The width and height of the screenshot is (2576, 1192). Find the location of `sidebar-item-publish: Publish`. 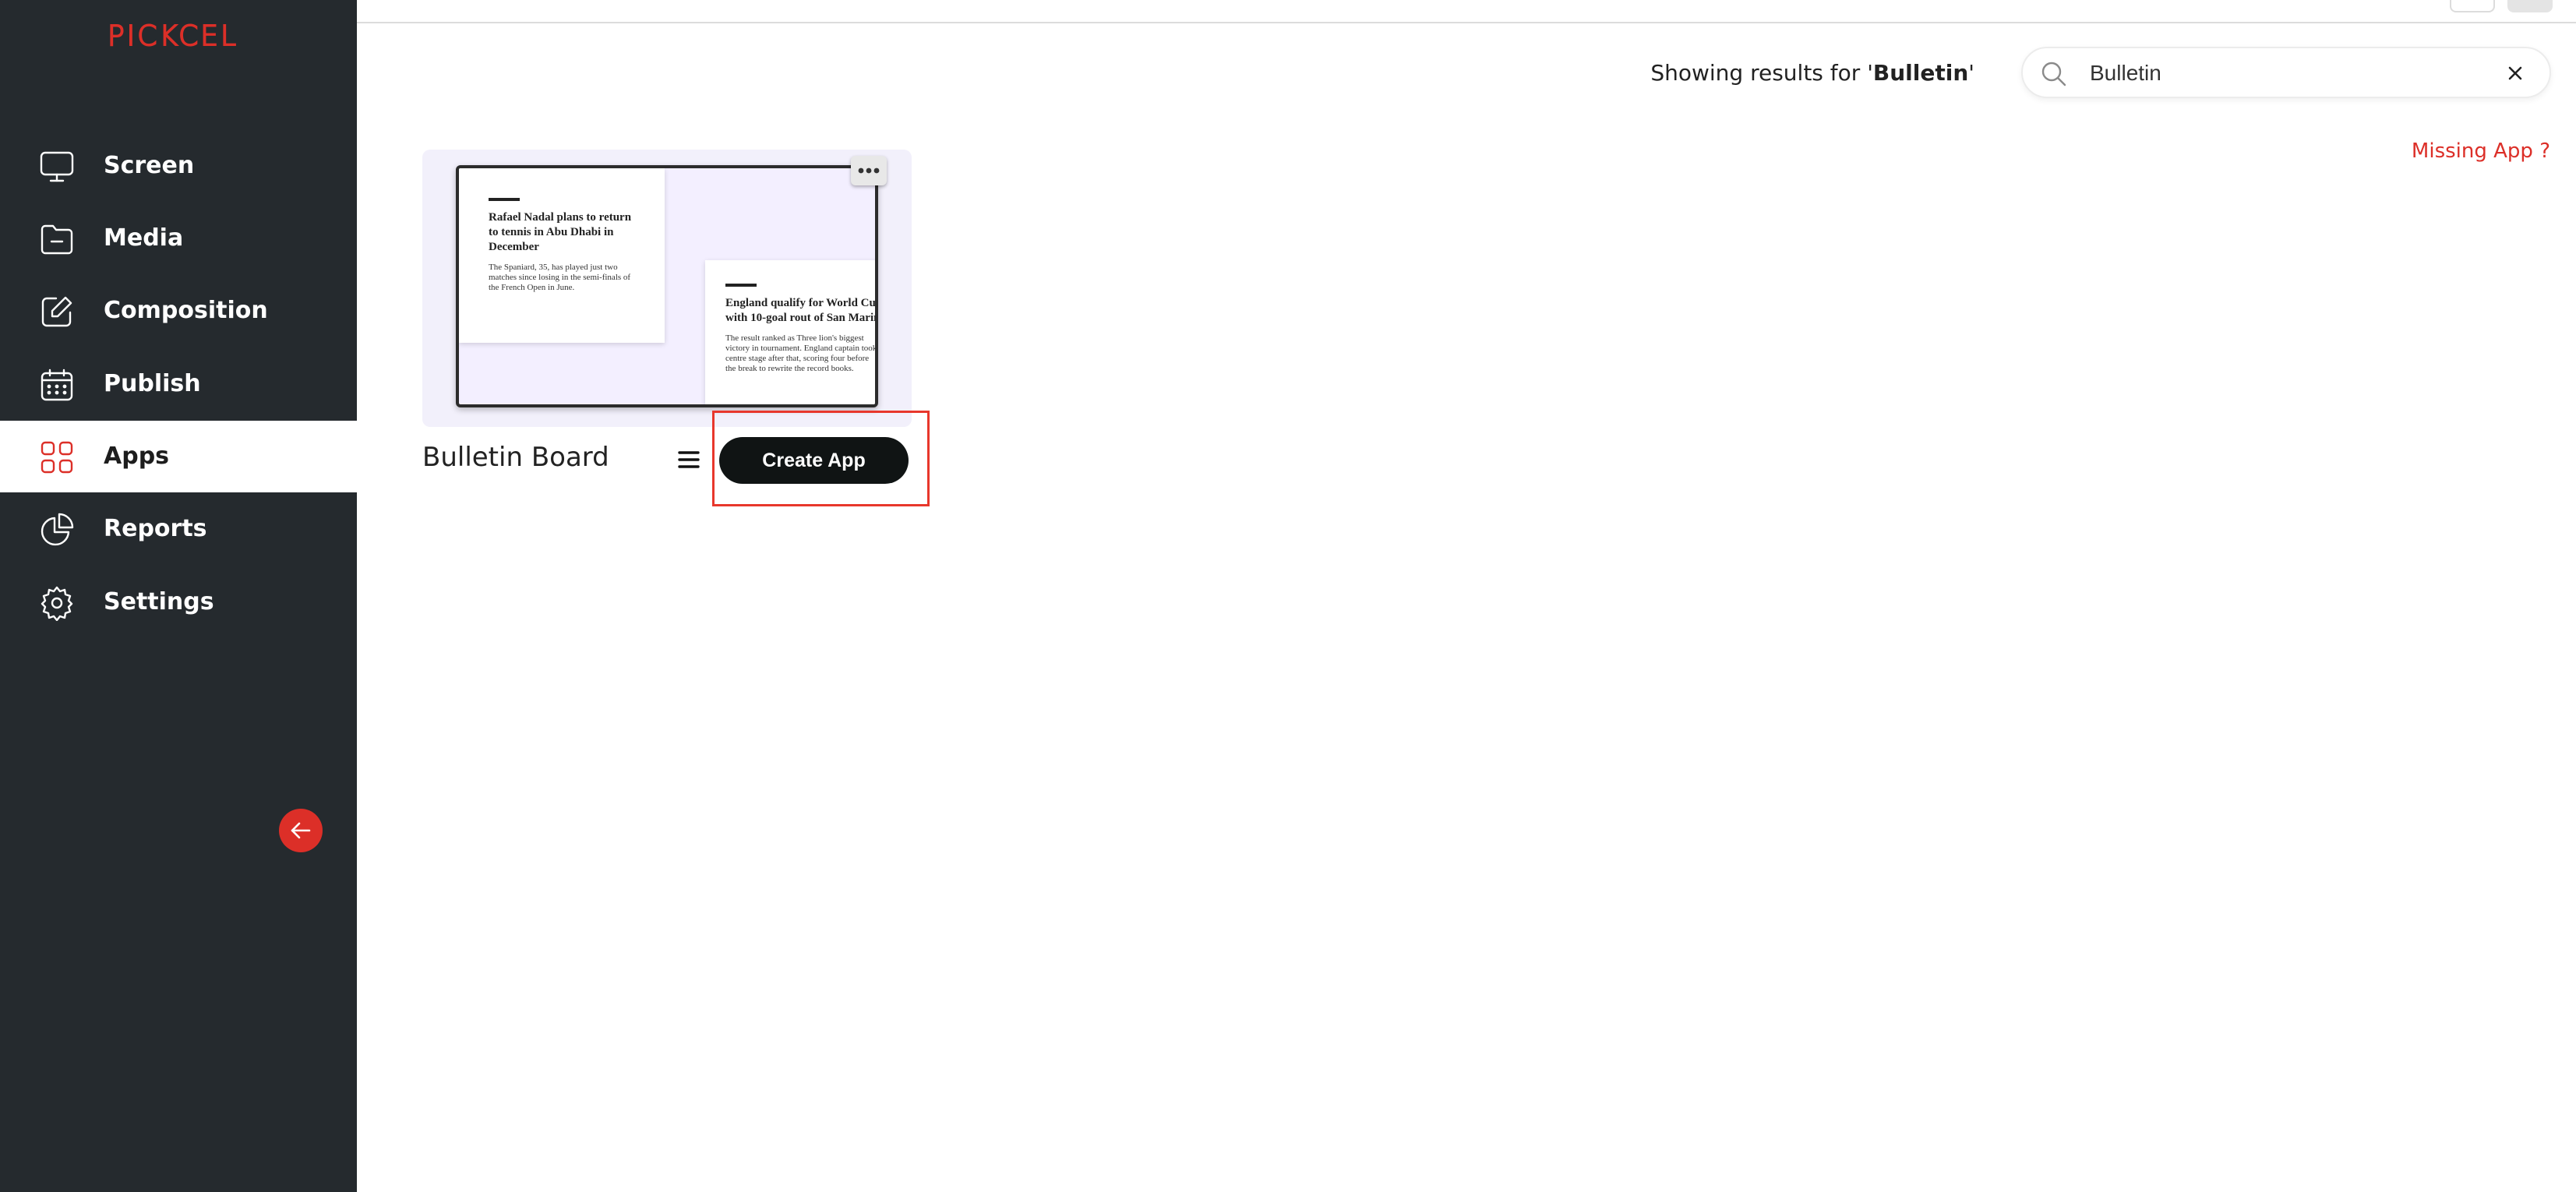

sidebar-item-publish: Publish is located at coordinates (178, 384).